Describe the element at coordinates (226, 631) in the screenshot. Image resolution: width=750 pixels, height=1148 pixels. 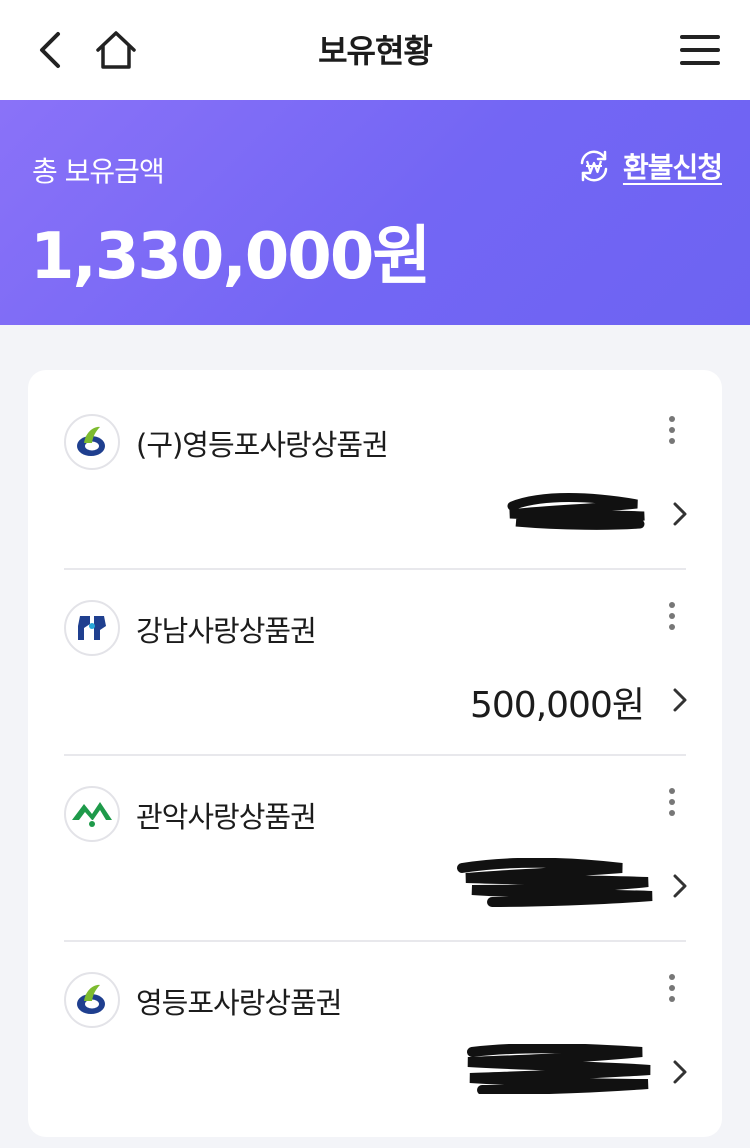
I see `voucher-name: 강남사랑상품권` at that location.